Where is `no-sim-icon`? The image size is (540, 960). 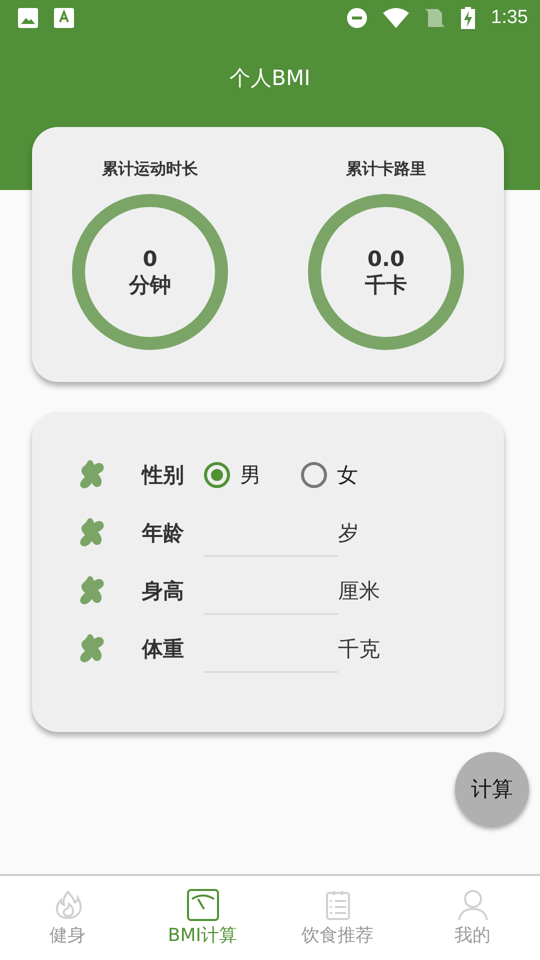
no-sim-icon is located at coordinates (435, 18).